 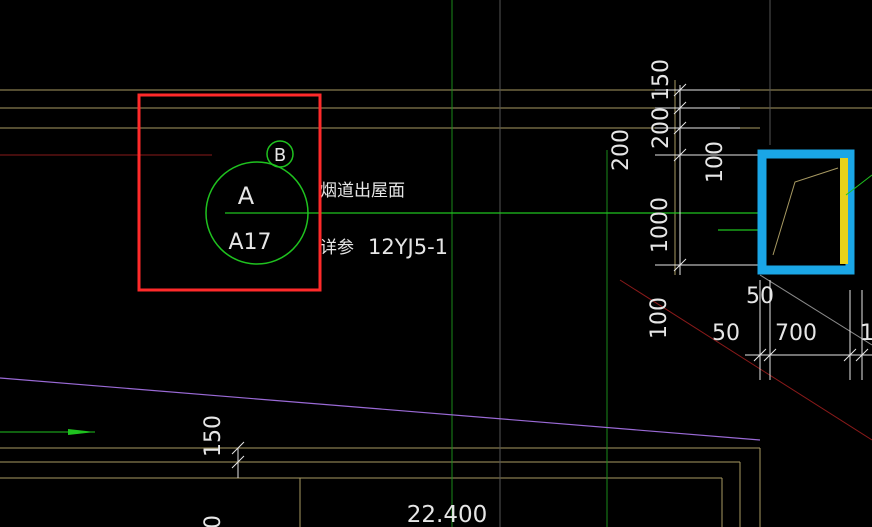 What do you see at coordinates (249, 242) in the screenshot?
I see `callout-code: A17` at bounding box center [249, 242].